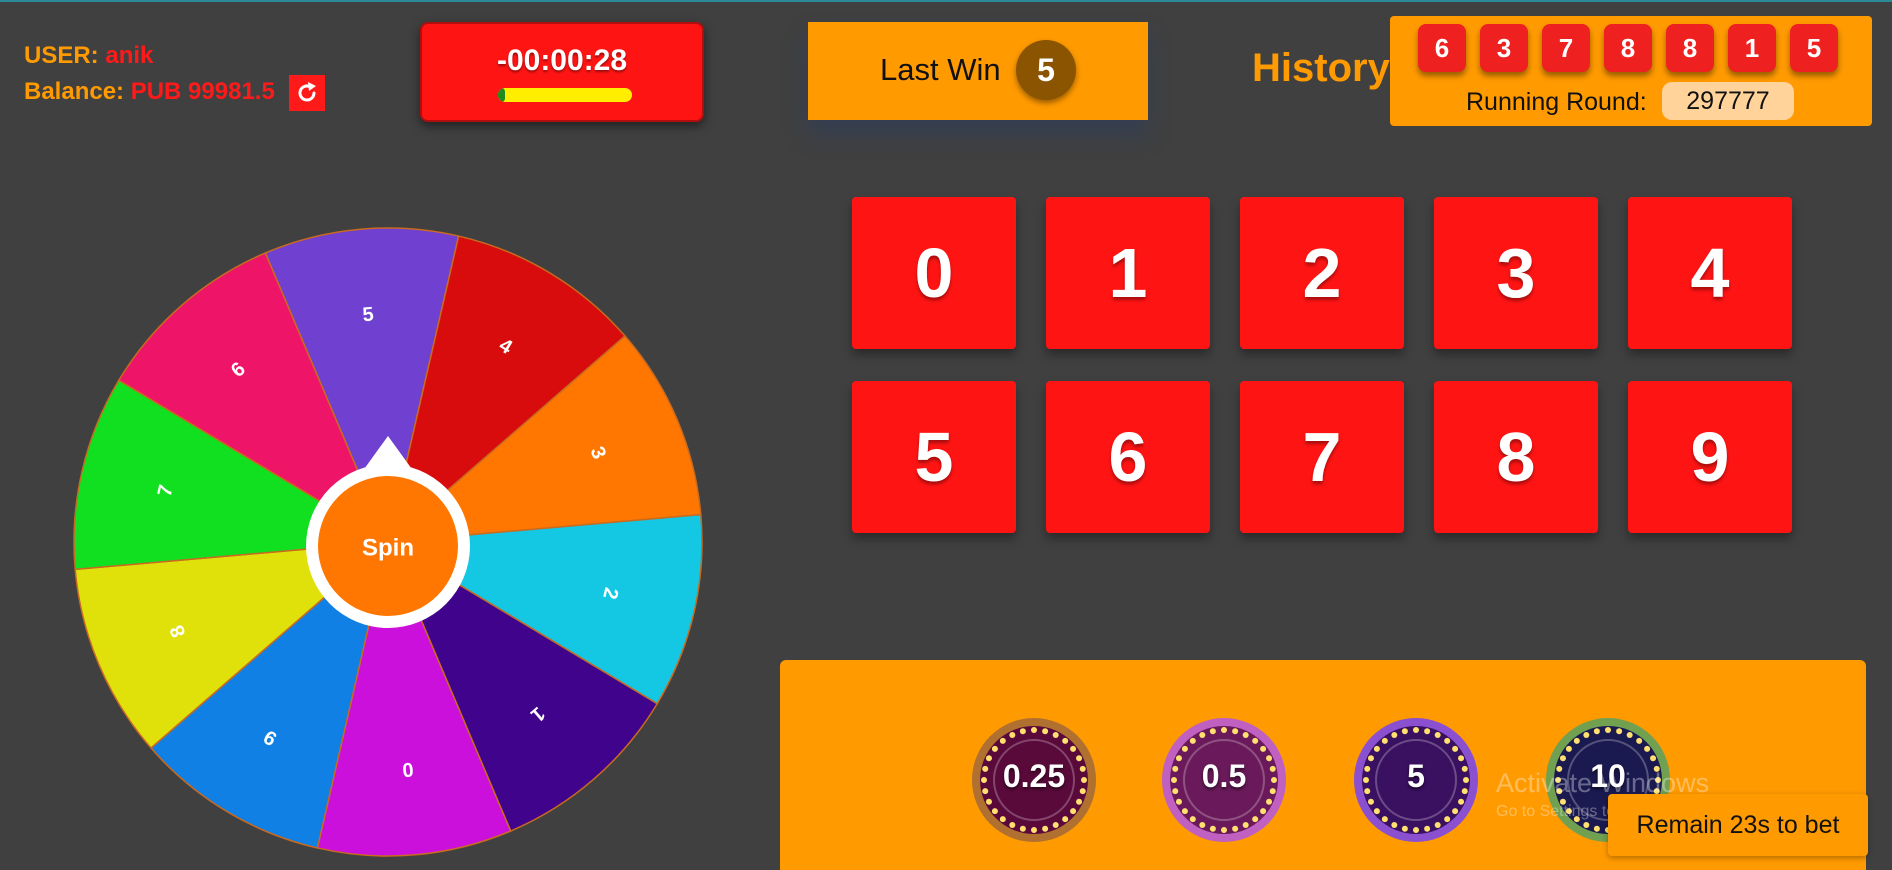 This screenshot has height=870, width=1892. I want to click on last-win-ball: 5, so click(1046, 70).